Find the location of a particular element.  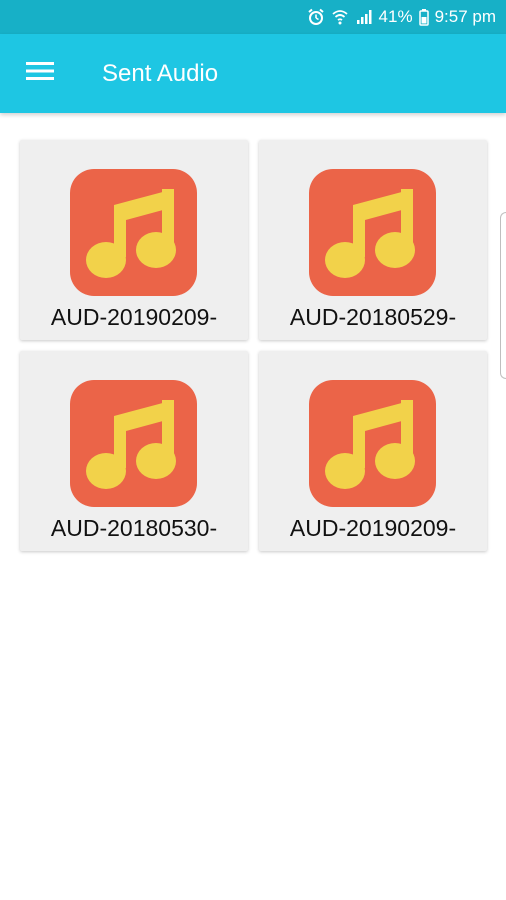

alarm-icon is located at coordinates (316, 17).